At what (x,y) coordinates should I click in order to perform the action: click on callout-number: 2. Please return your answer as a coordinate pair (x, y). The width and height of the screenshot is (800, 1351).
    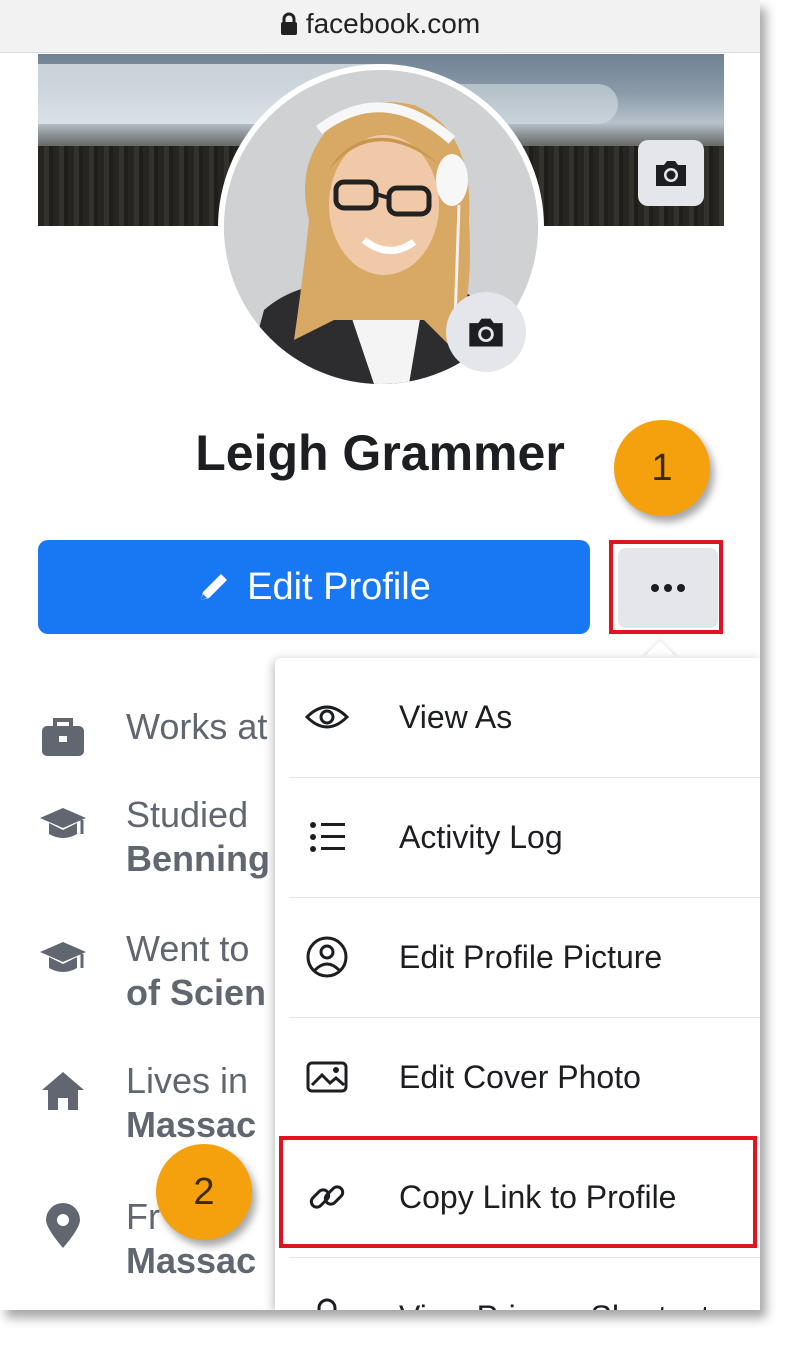
    Looking at the image, I should click on (204, 1191).